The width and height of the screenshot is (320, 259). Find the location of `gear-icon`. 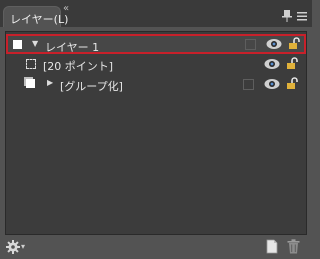

gear-icon is located at coordinates (13, 247).